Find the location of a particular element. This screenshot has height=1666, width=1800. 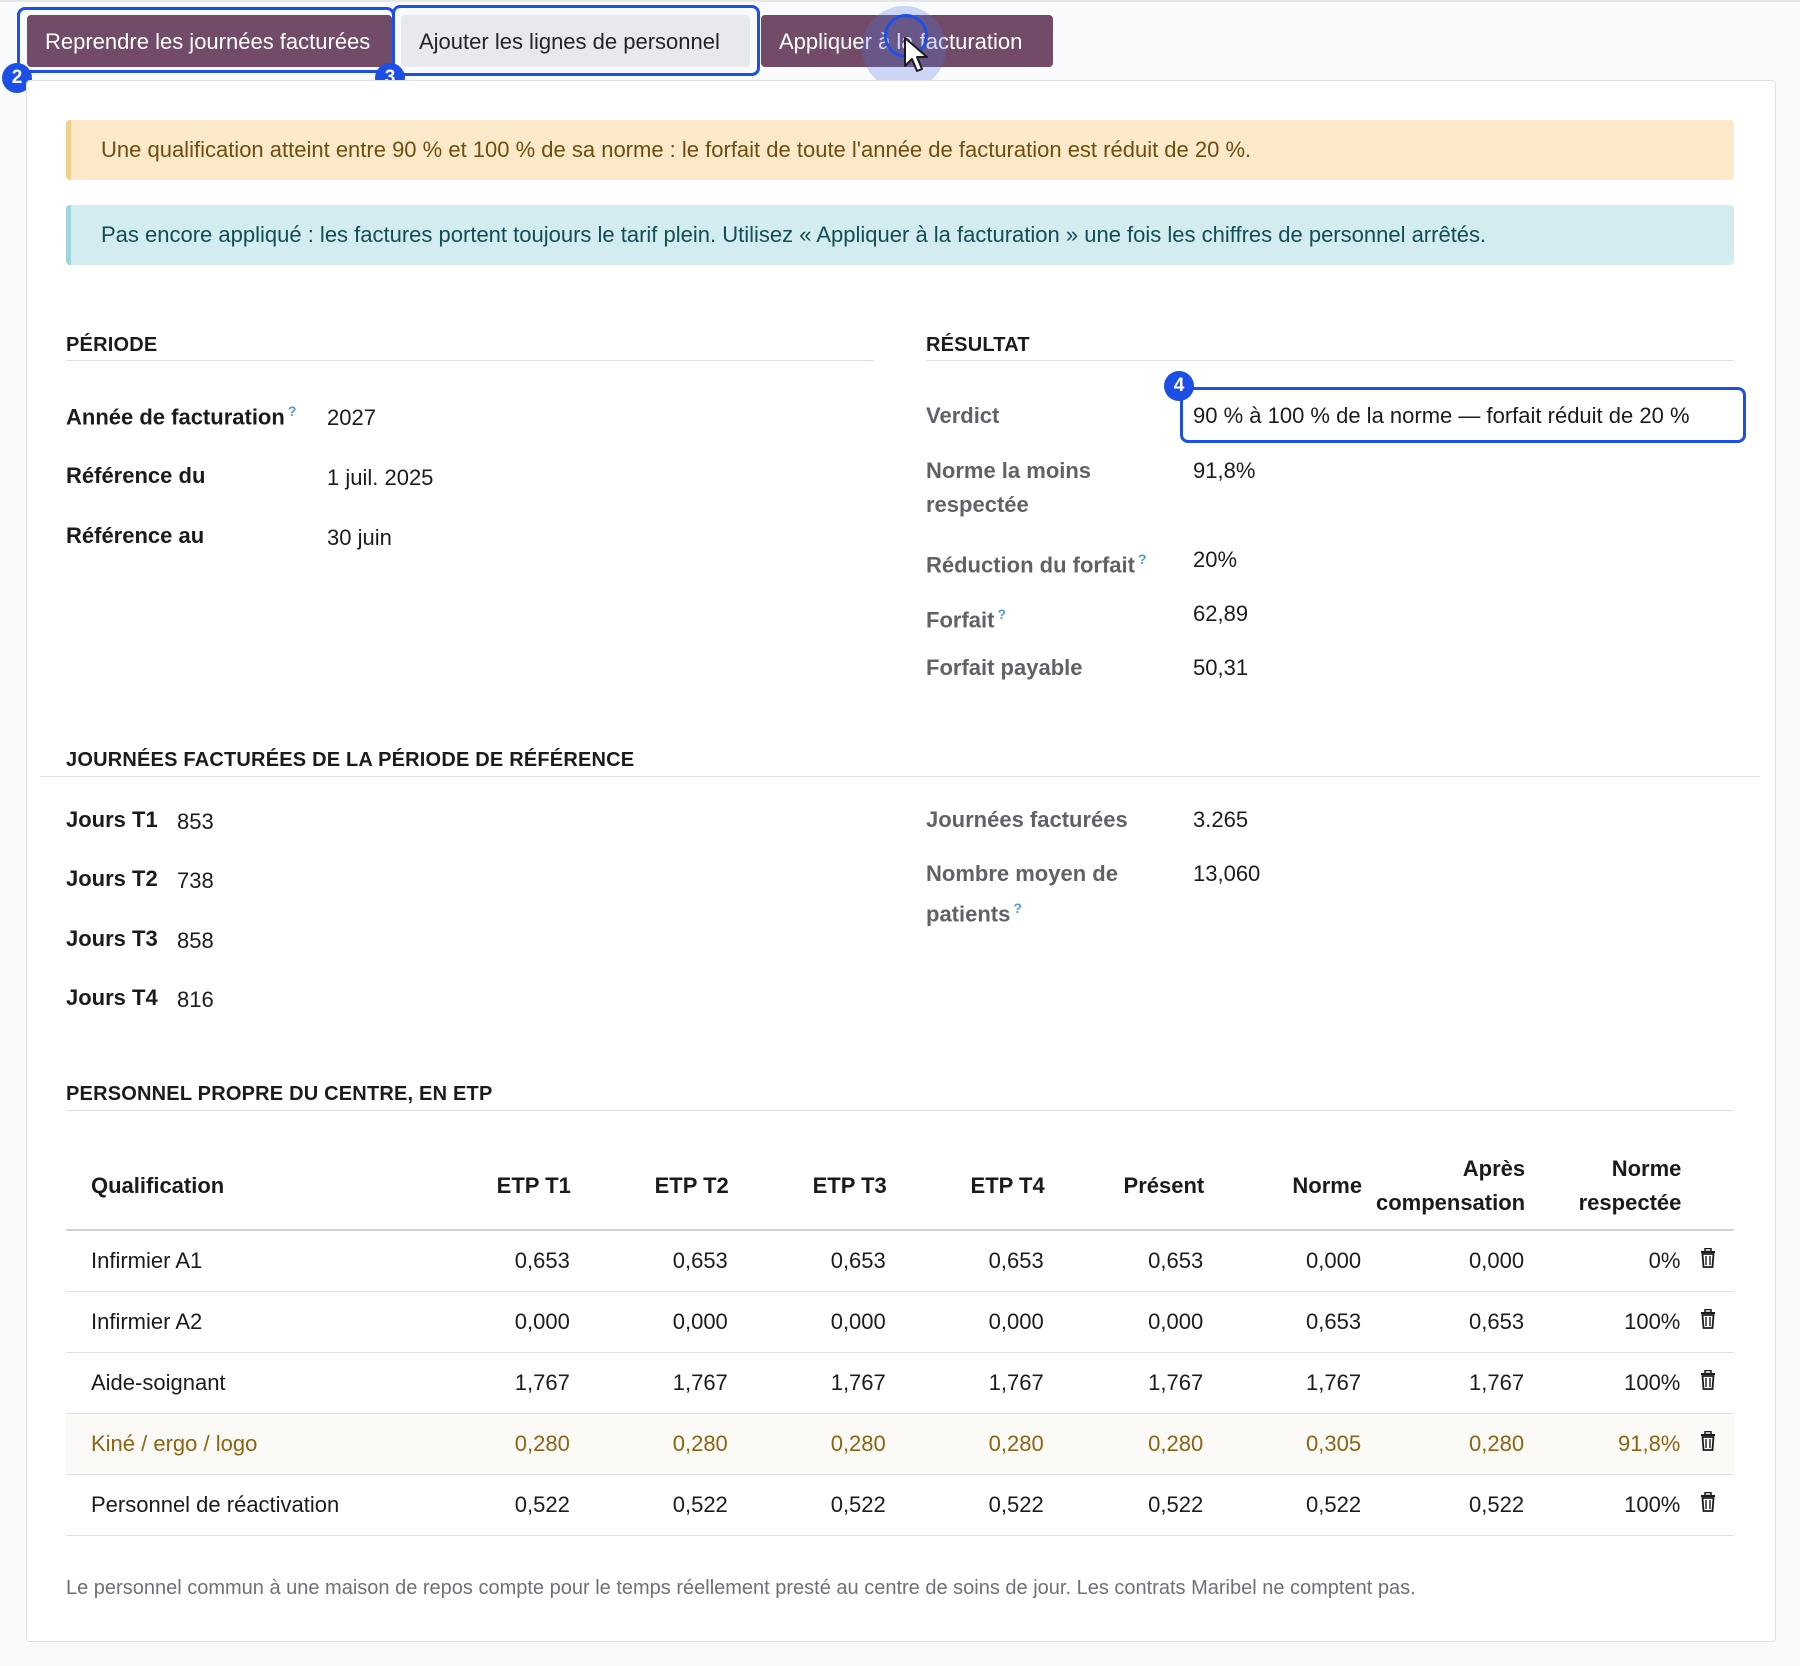

cell-etp-t4: 1,767 is located at coordinates (965, 1383).